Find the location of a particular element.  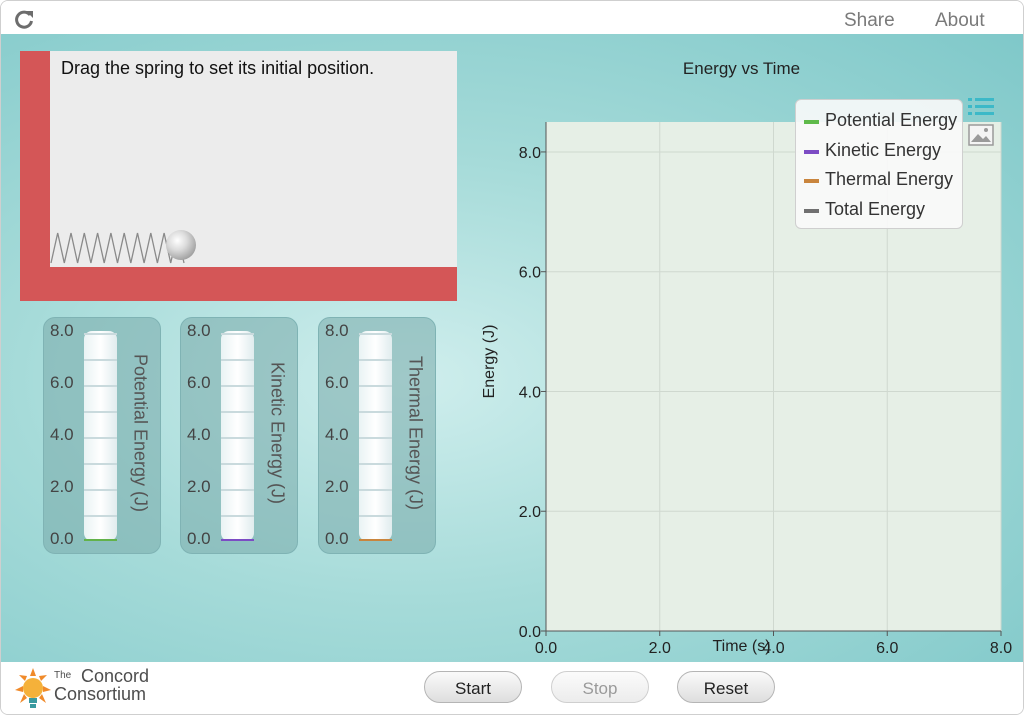

y-tick-label: 2.0 is located at coordinates (530, 512).